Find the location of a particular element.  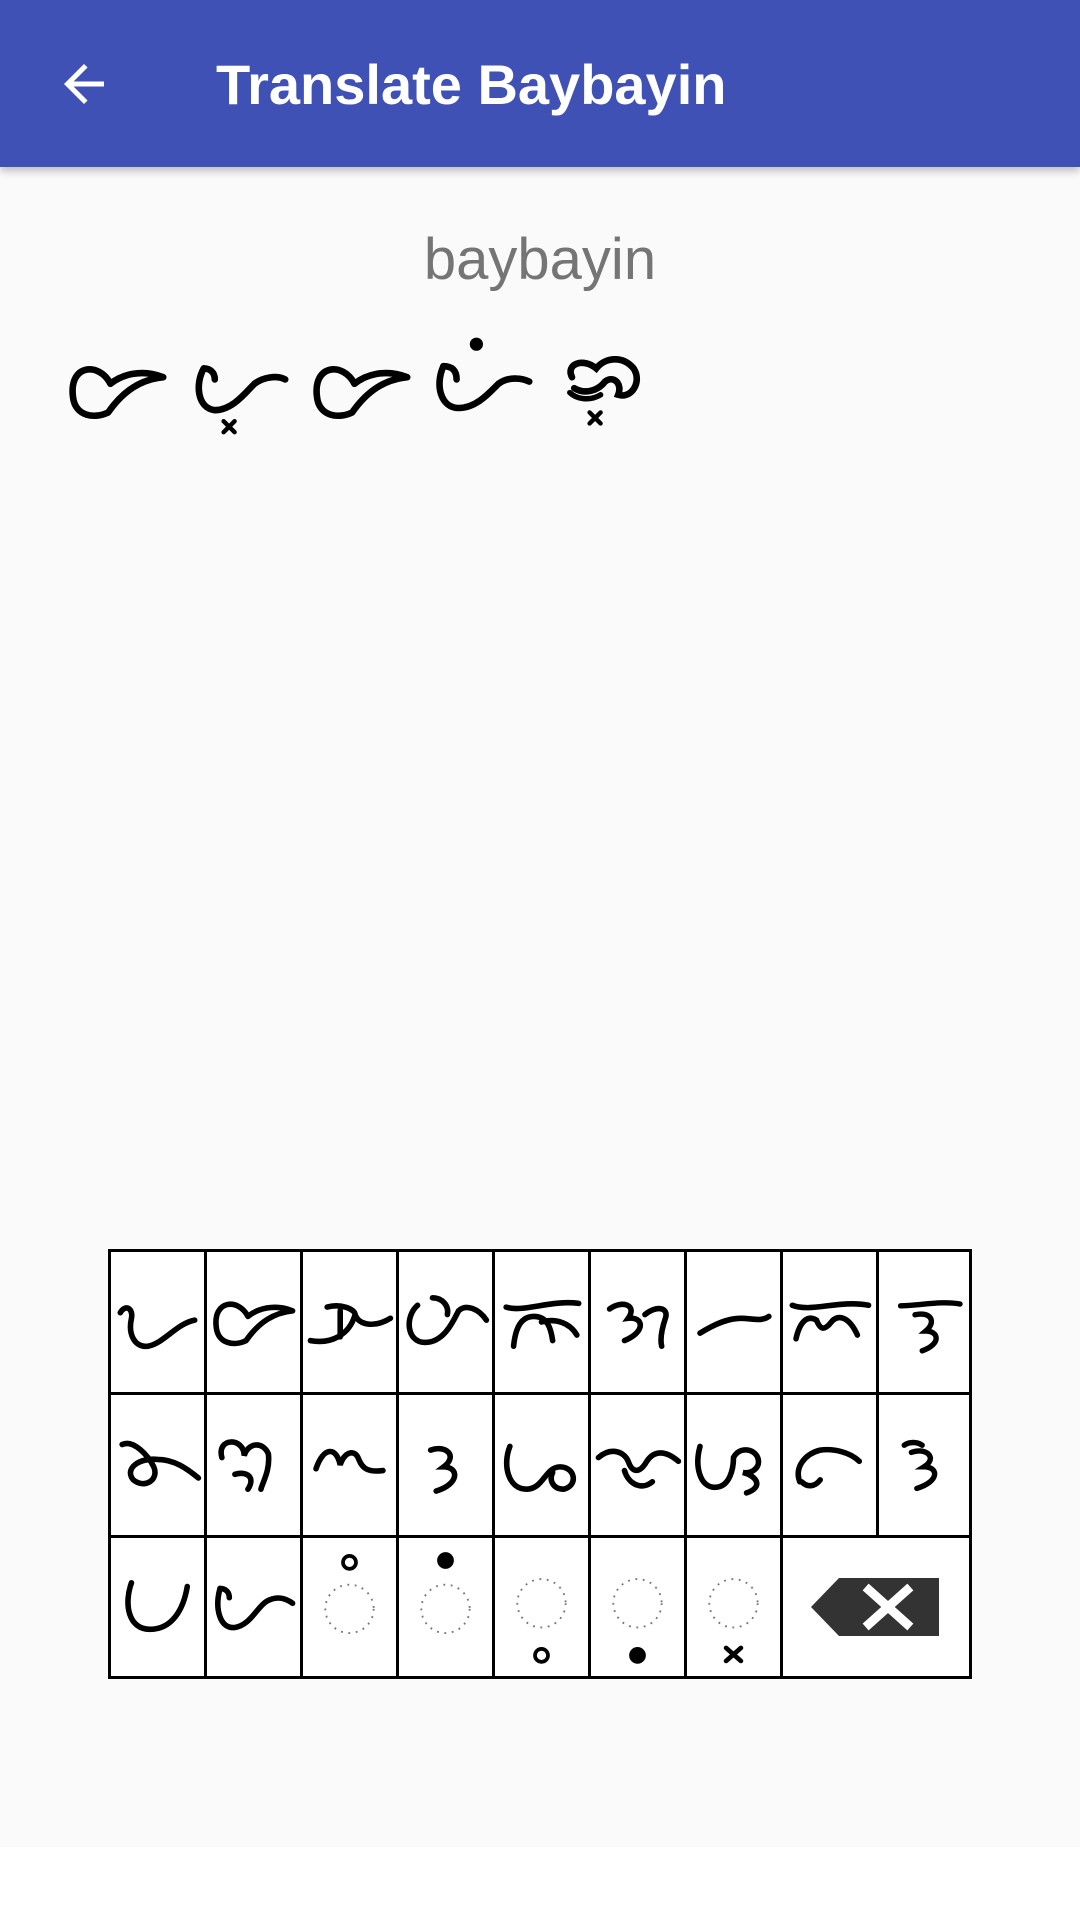

key-ga is located at coordinates (543, 1323).